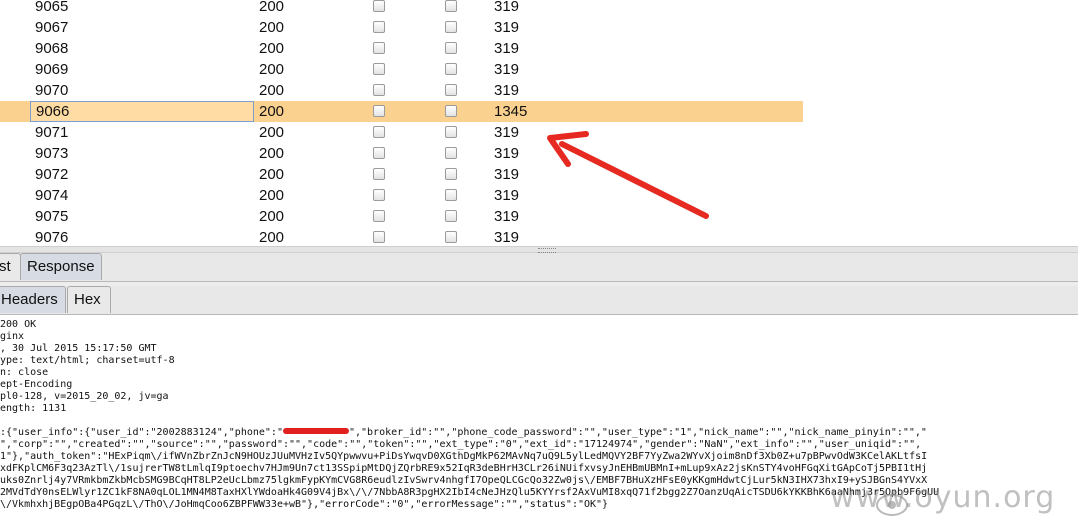  I want to click on request-number: 9072, so click(52, 174).